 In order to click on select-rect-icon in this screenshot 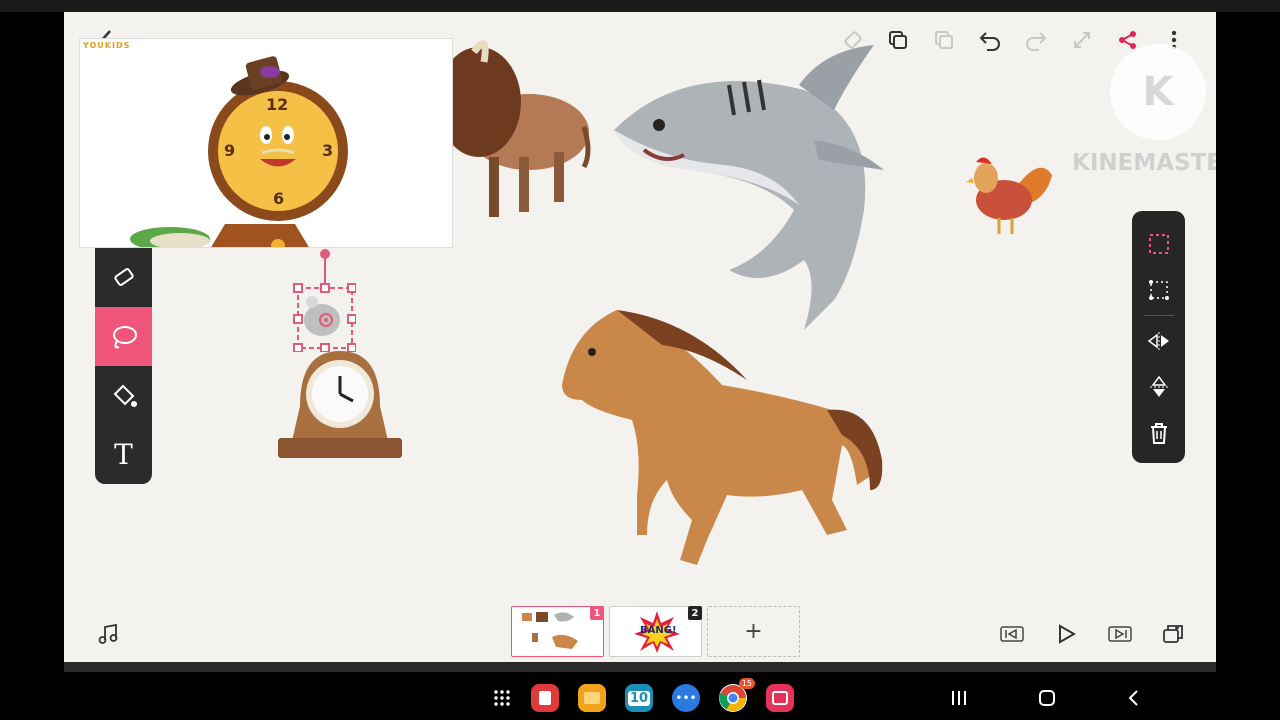, I will do `click(1158, 244)`.